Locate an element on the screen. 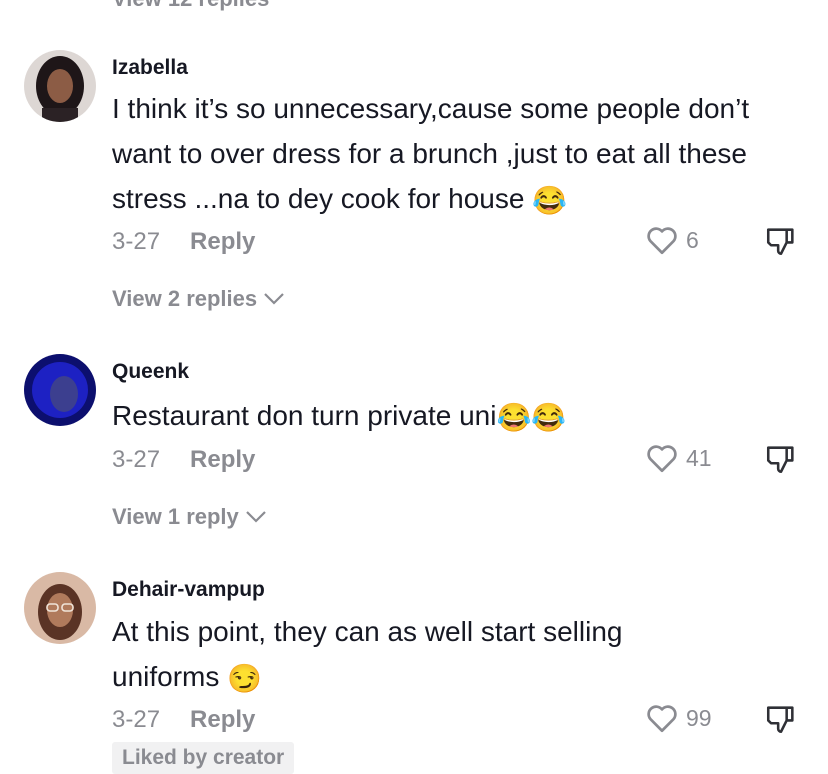 The image size is (828, 774). smirk-emoji: 😏 is located at coordinates (245, 679).